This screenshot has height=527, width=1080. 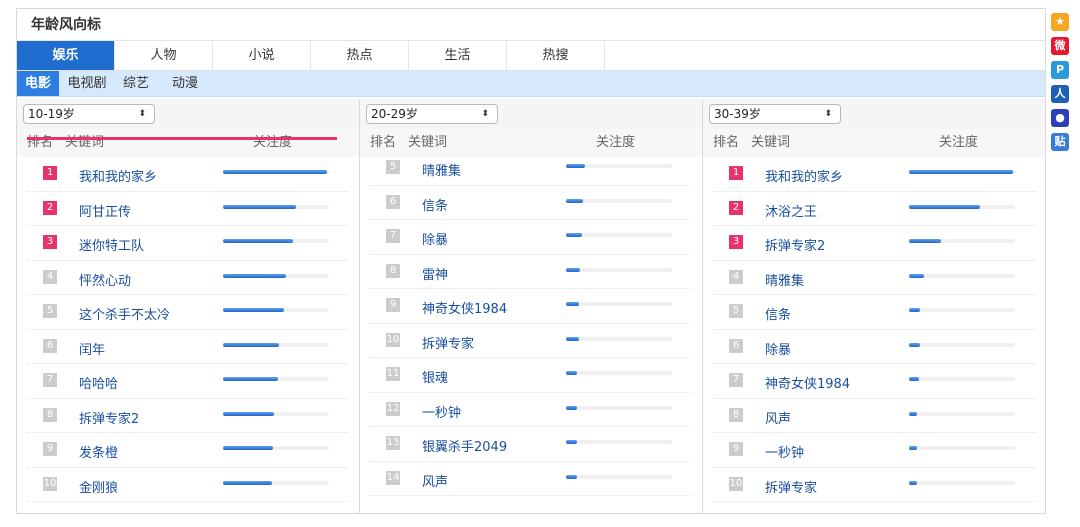 I want to click on list-item: 5 晴雅集, so click(x=531, y=168).